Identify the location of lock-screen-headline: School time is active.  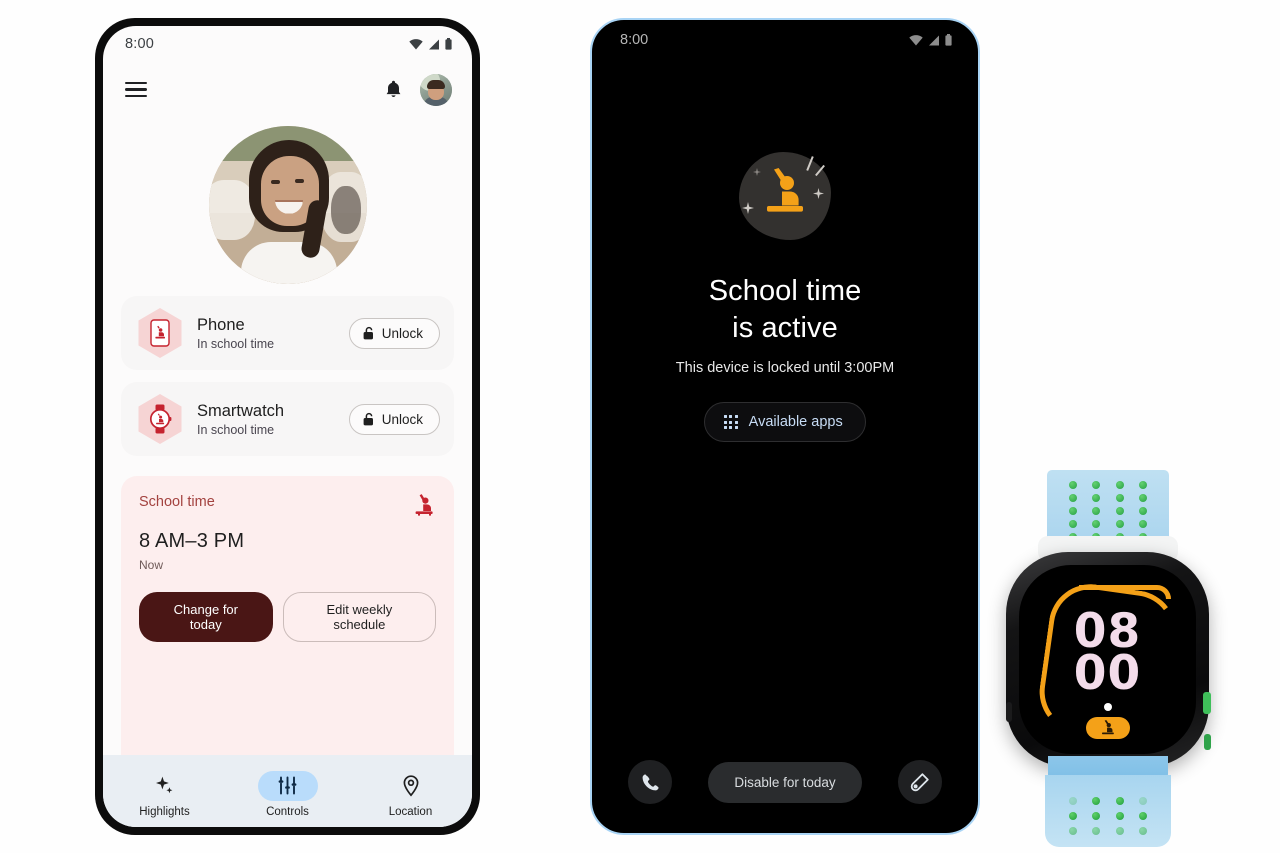
(785, 309).